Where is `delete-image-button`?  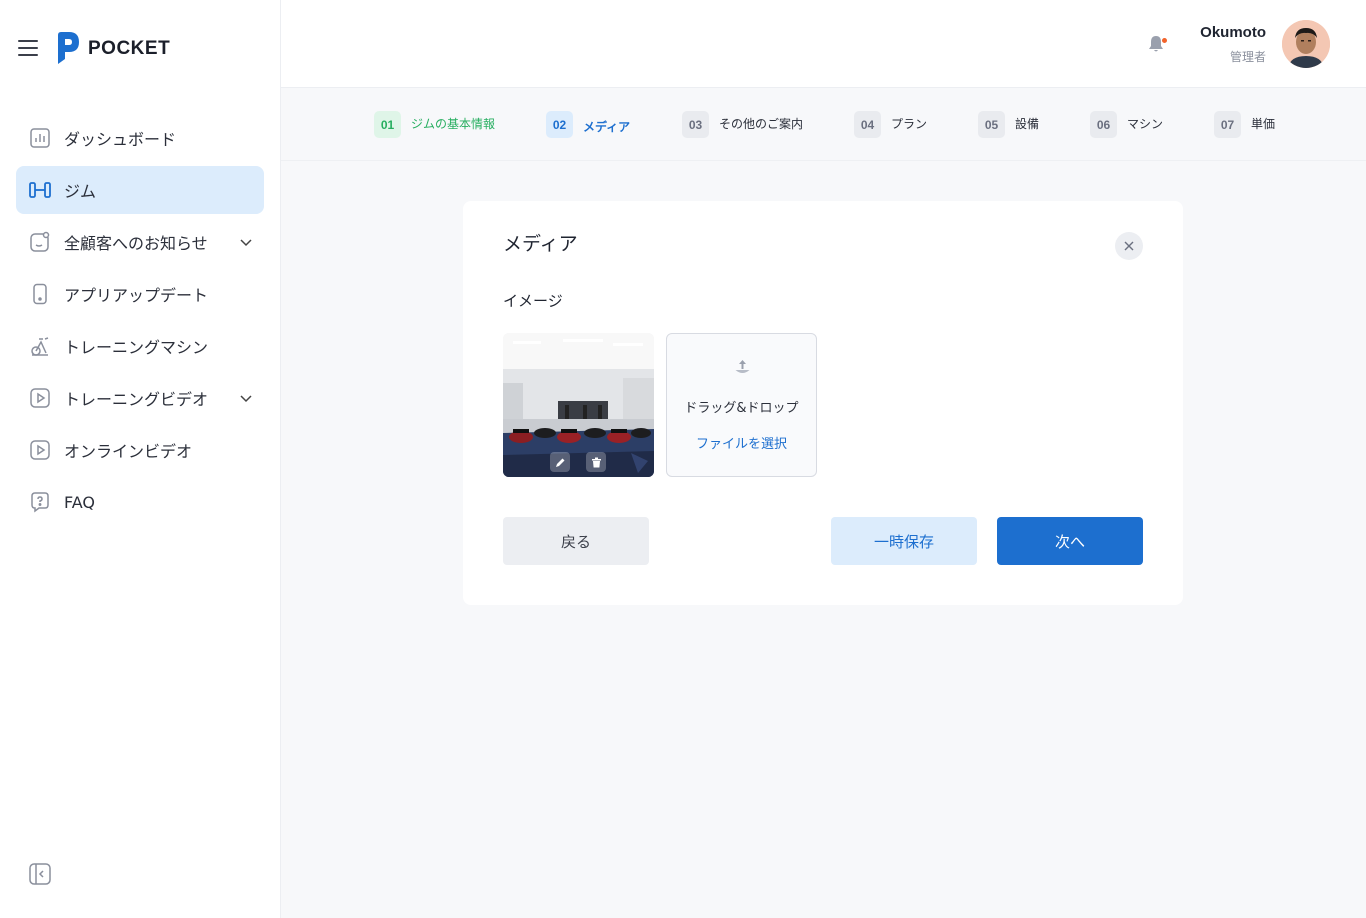
delete-image-button is located at coordinates (596, 462).